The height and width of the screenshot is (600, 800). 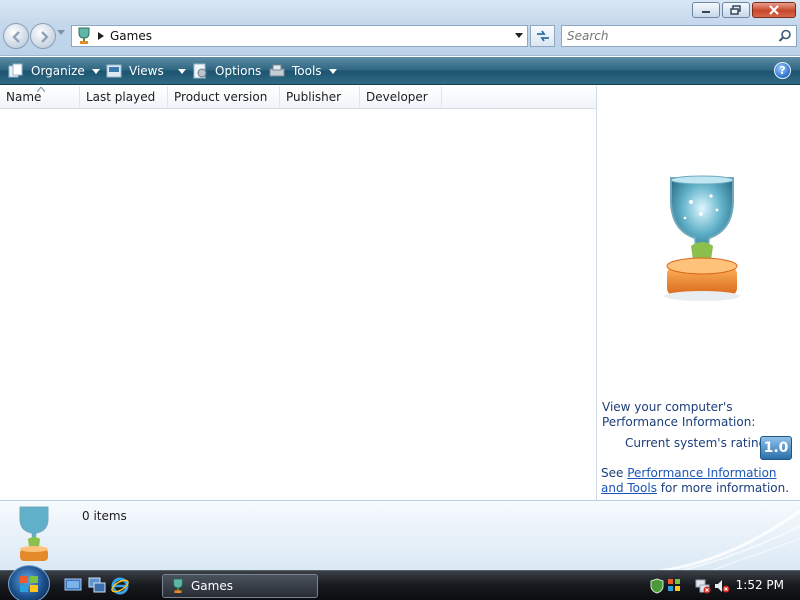 I want to click on refresh-button, so click(x=542, y=36).